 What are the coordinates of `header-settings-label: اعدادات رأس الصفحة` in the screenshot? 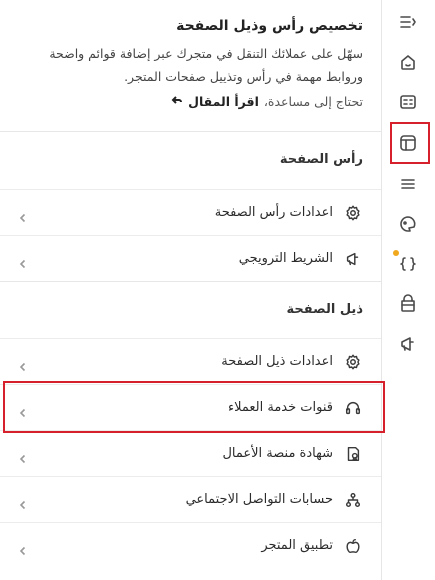 It's located at (273, 212).